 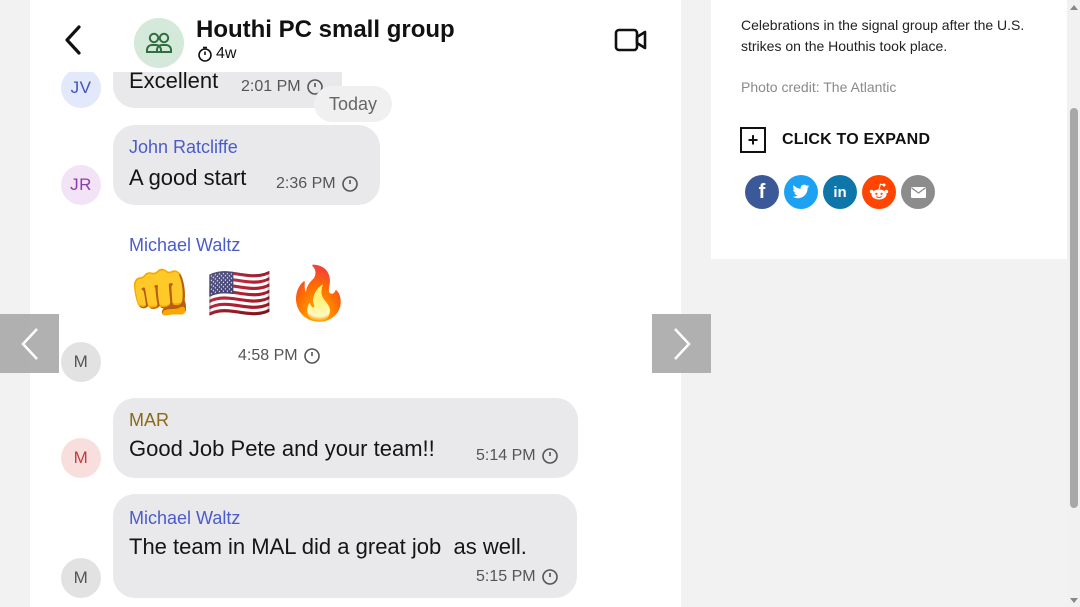 I want to click on message-time: 2:36 PM, so click(x=317, y=184).